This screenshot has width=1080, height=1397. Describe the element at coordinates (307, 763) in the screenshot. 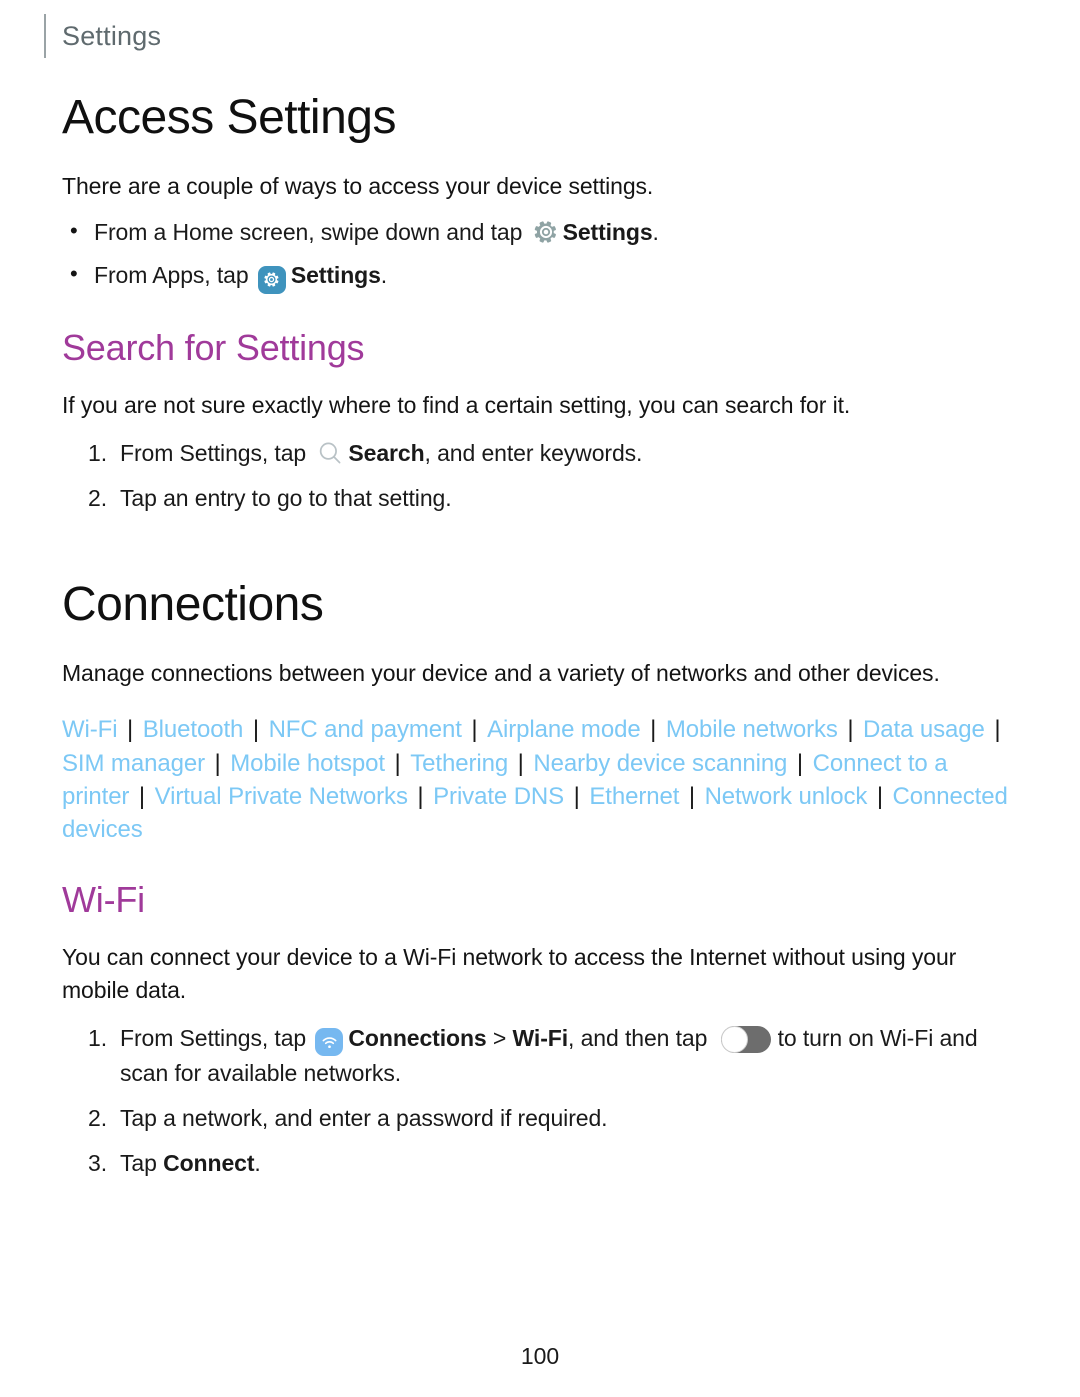

I see `connections-link: Mobile hotspot` at that location.